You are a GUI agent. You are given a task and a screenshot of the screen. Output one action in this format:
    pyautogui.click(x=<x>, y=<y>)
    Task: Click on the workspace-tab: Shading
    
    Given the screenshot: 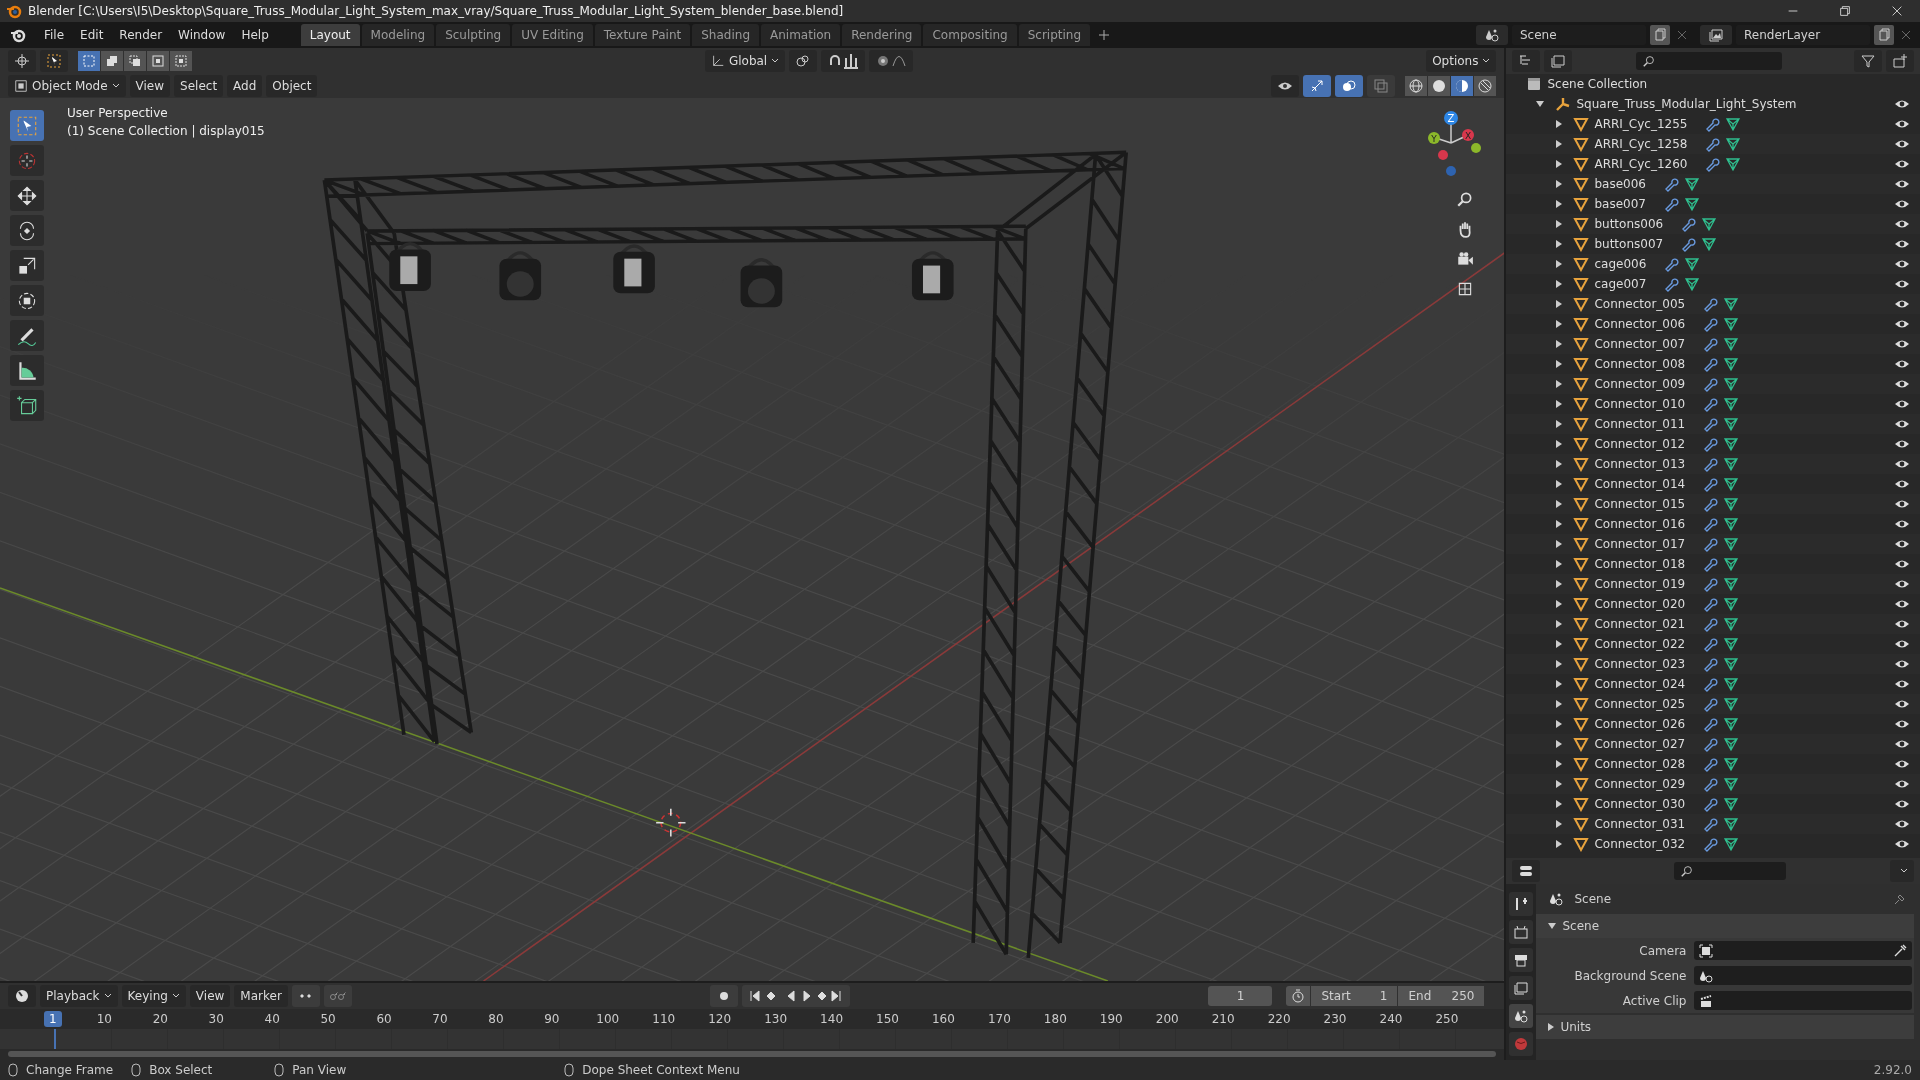 What is the action you would take?
    pyautogui.click(x=725, y=35)
    